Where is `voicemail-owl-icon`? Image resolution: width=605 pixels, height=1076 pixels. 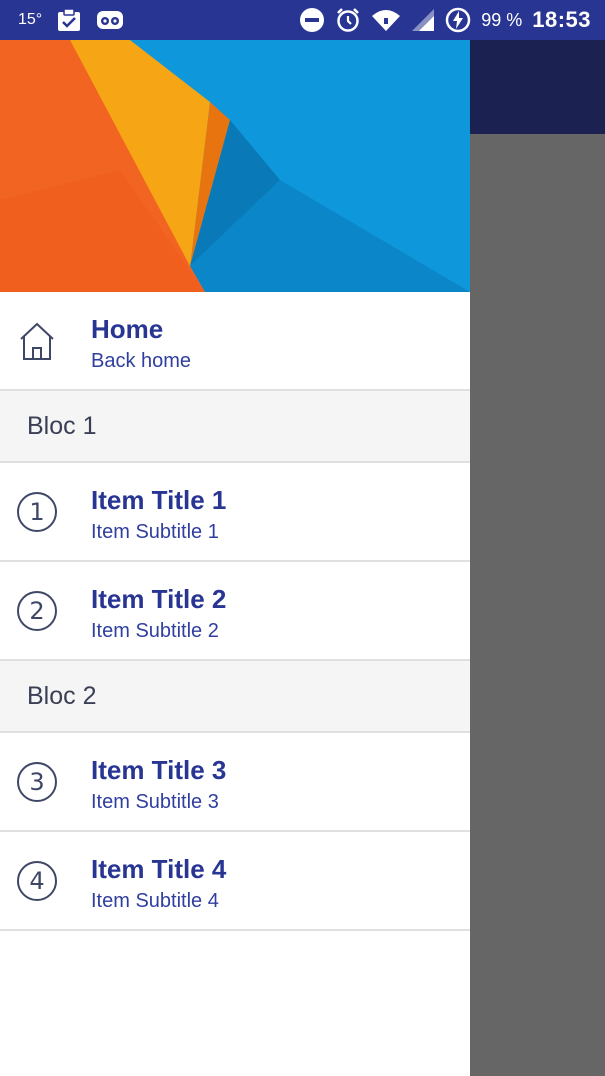 voicemail-owl-icon is located at coordinates (110, 20).